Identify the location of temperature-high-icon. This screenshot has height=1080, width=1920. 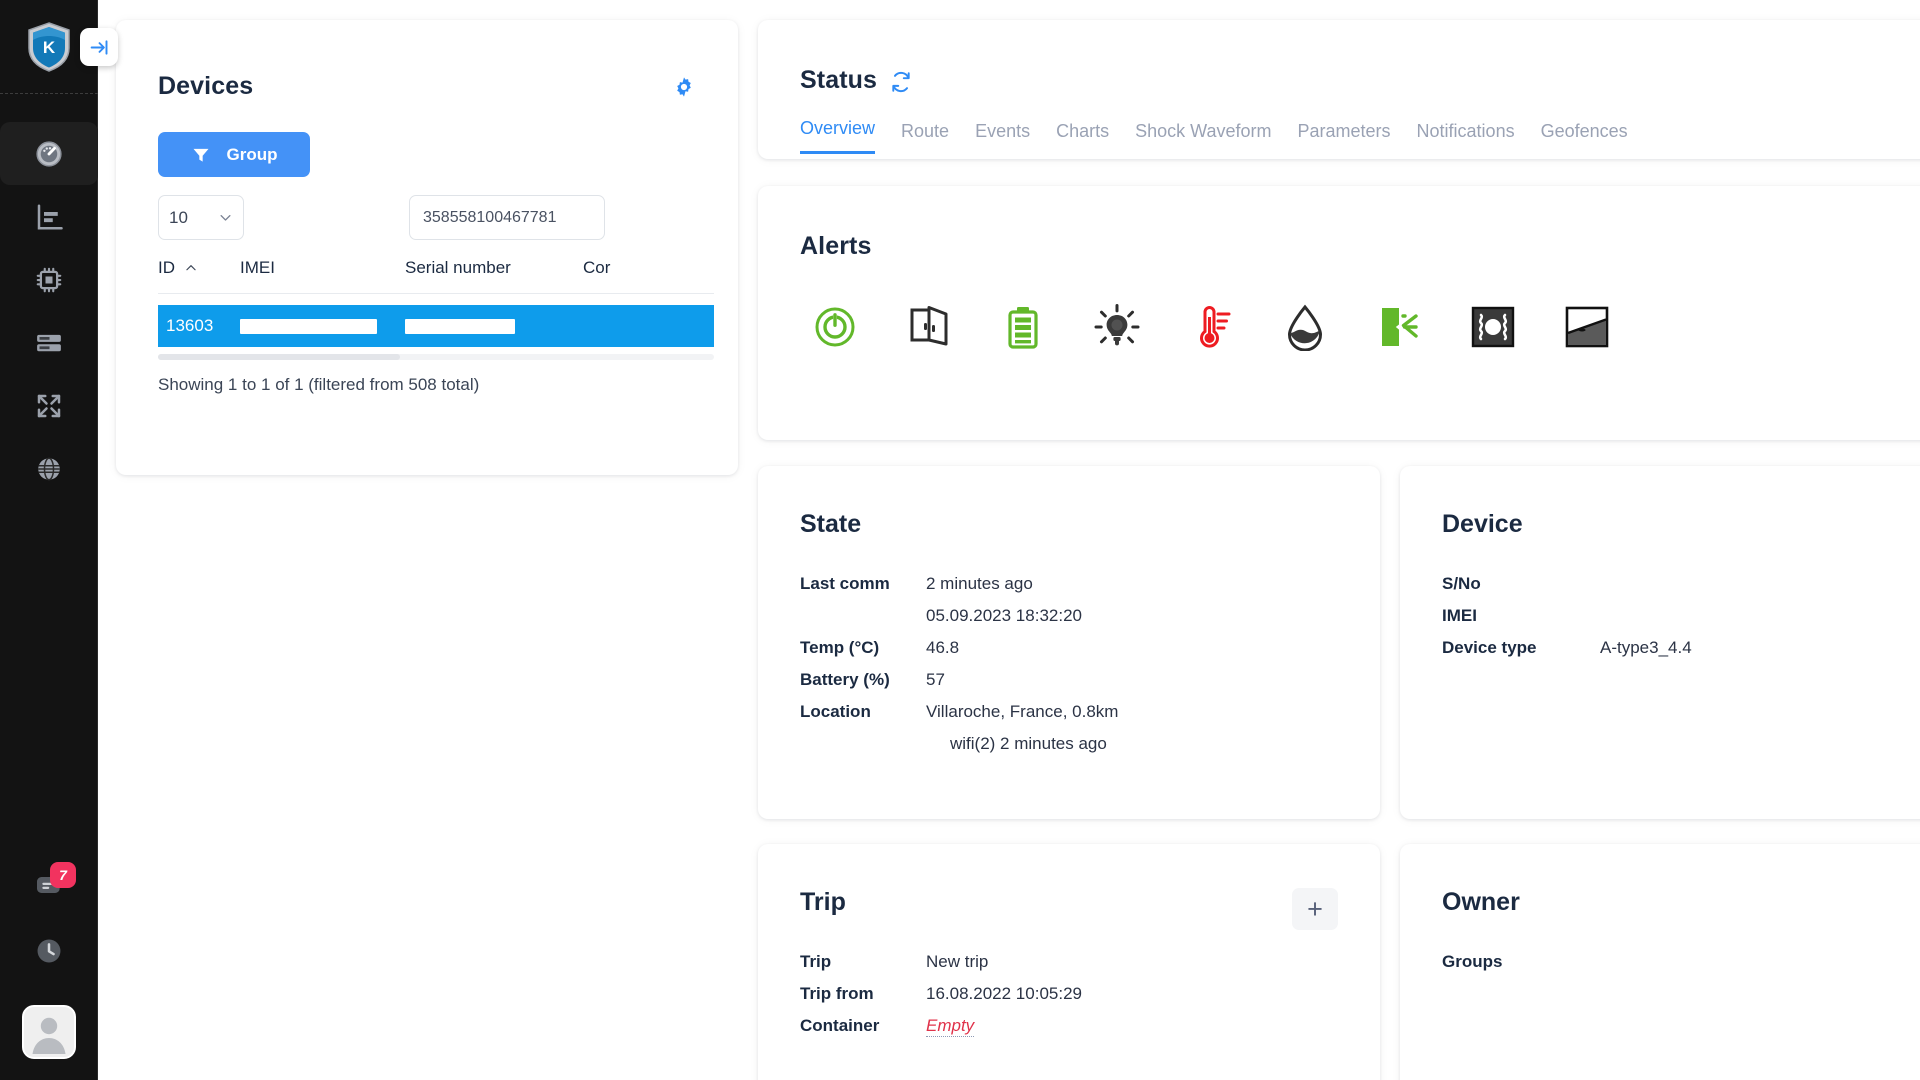
(1215, 327).